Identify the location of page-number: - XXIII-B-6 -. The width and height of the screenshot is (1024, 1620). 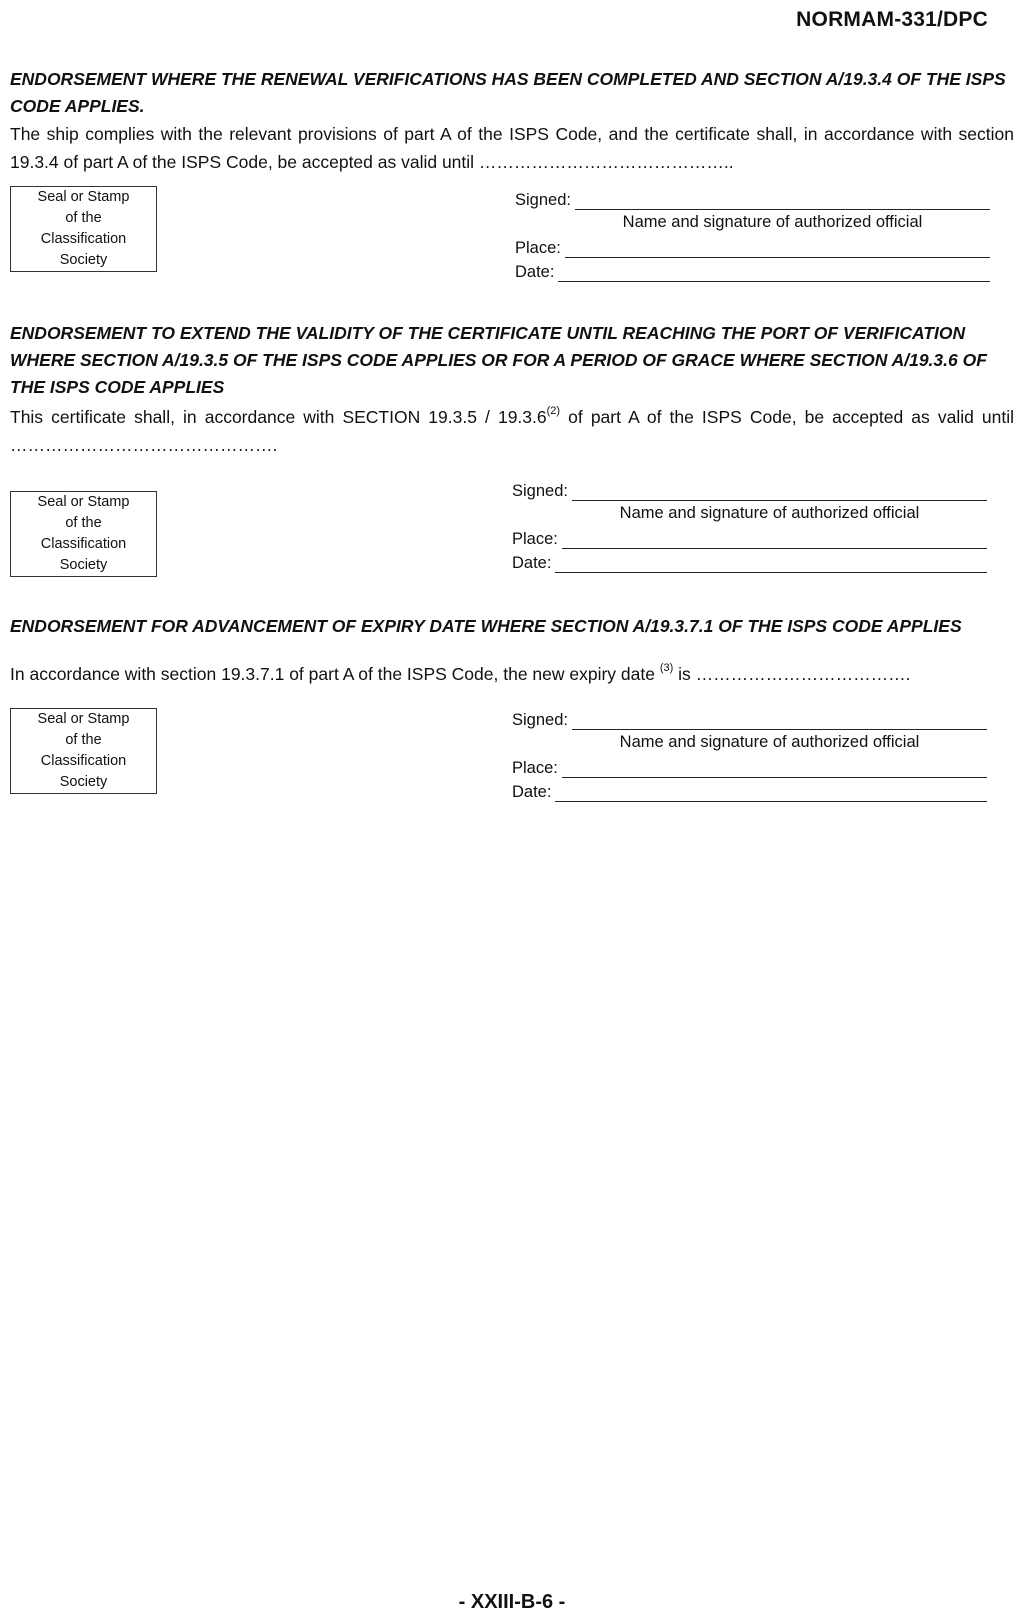
(512, 1602).